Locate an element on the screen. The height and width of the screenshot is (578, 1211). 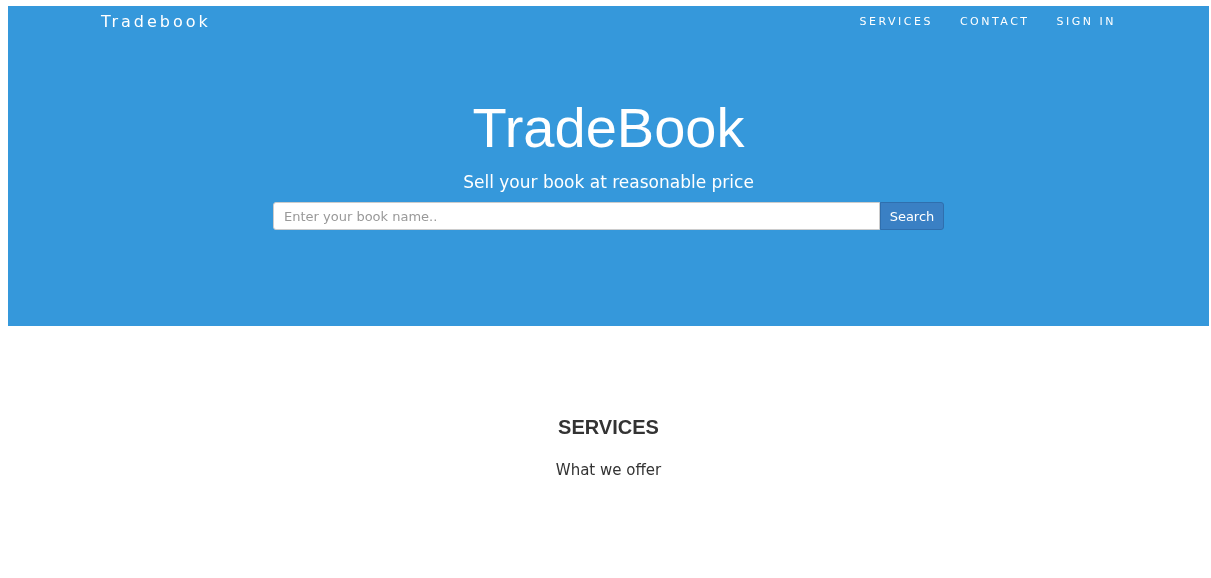
nav-link: CONTACT is located at coordinates (994, 21).